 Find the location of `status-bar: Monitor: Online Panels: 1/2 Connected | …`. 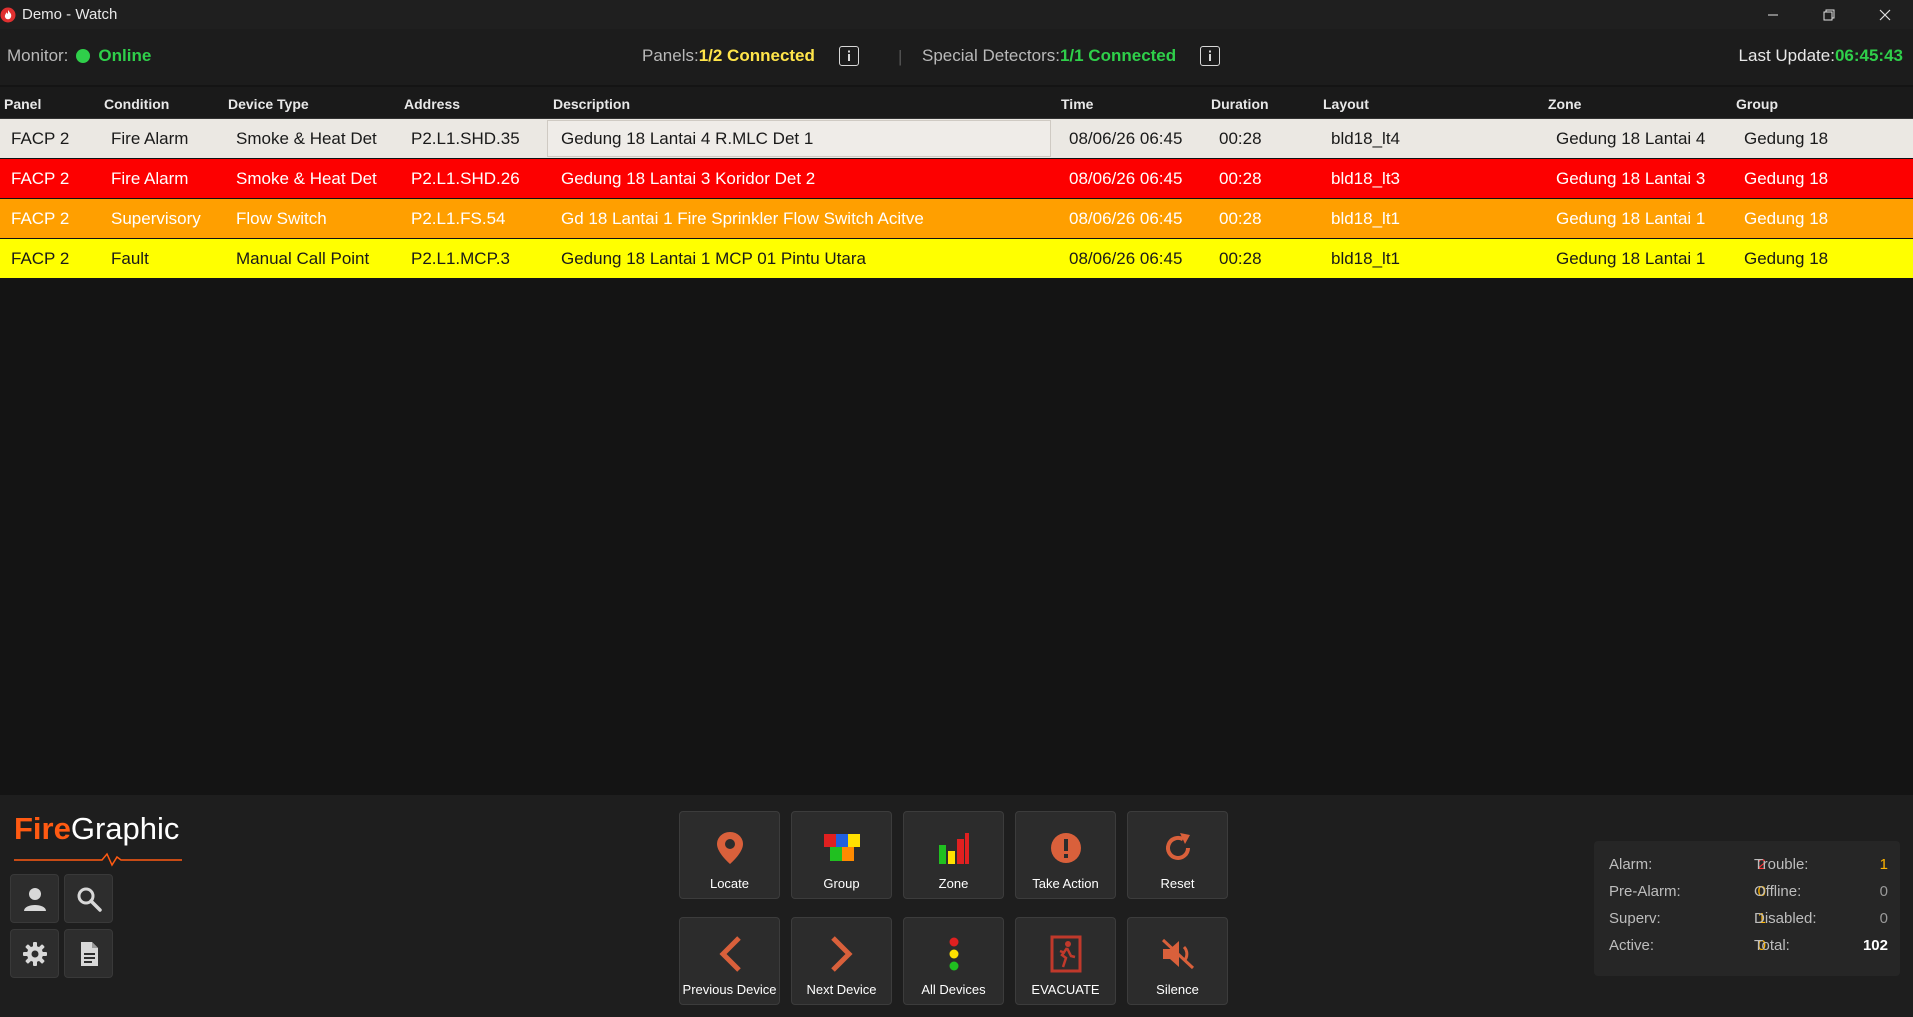

status-bar: Monitor: Online Panels: 1/2 Connected | … is located at coordinates (956, 57).